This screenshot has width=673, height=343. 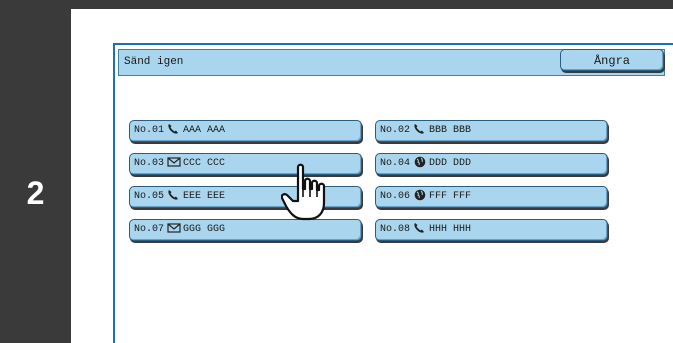 What do you see at coordinates (491, 230) in the screenshot?
I see `destination-button-08: No.08 HHH HHH` at bounding box center [491, 230].